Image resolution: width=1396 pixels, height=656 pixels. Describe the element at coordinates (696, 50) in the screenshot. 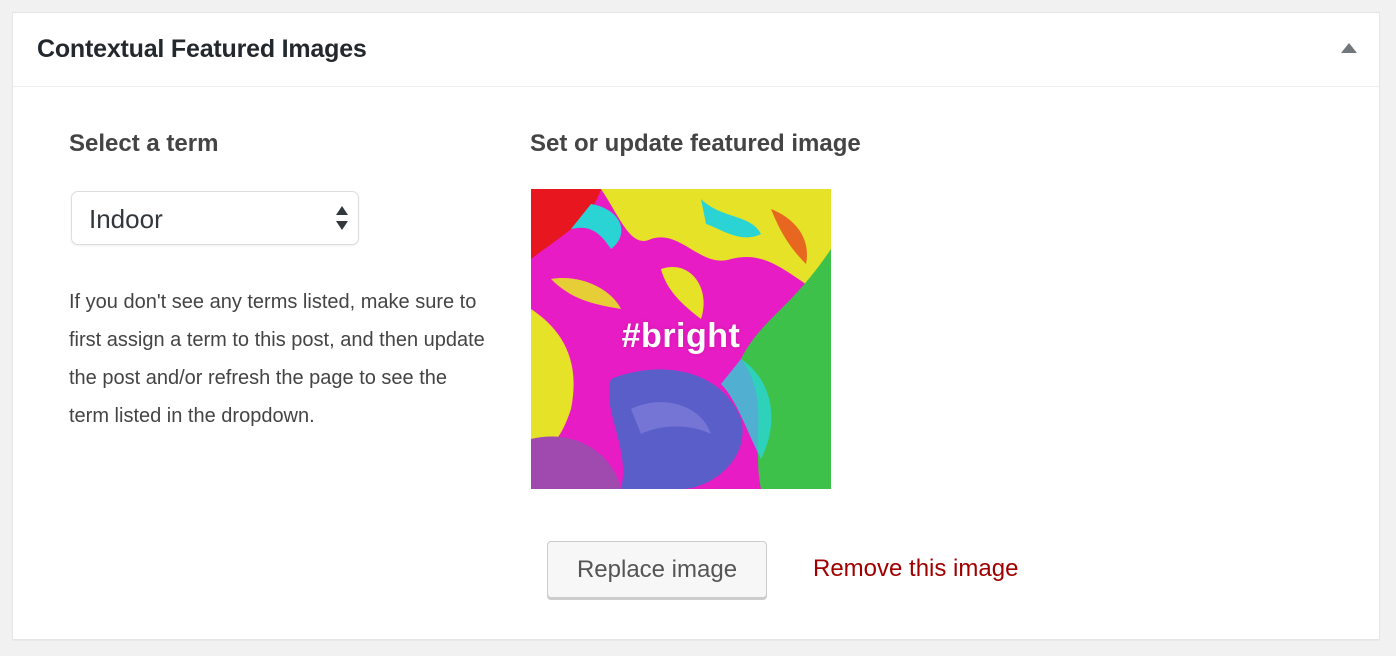

I see `metabox-header: Contextual Featured Images` at that location.